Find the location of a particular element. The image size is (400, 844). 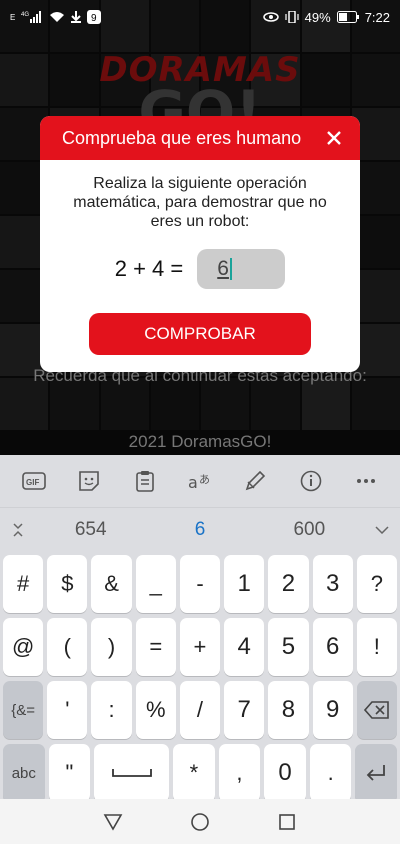

key-row: {&= ' : % / 7 8 9 is located at coordinates (200, 710).